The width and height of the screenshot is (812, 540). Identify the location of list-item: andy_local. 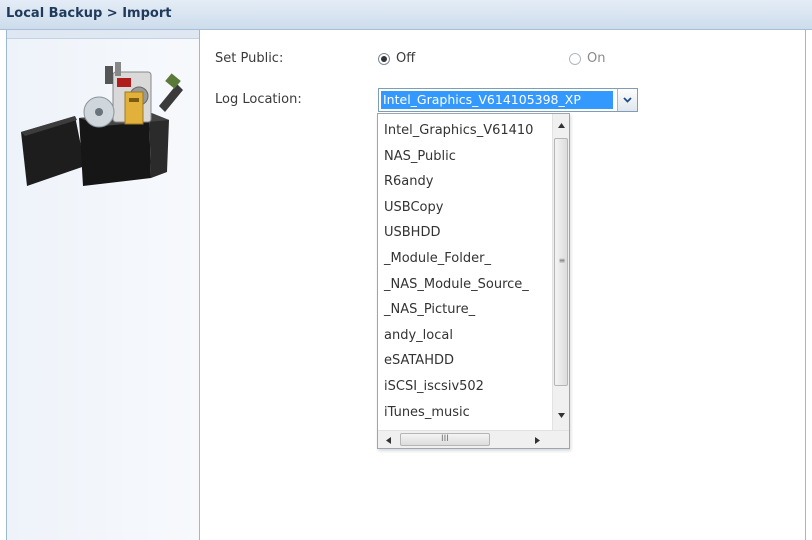
(464, 336).